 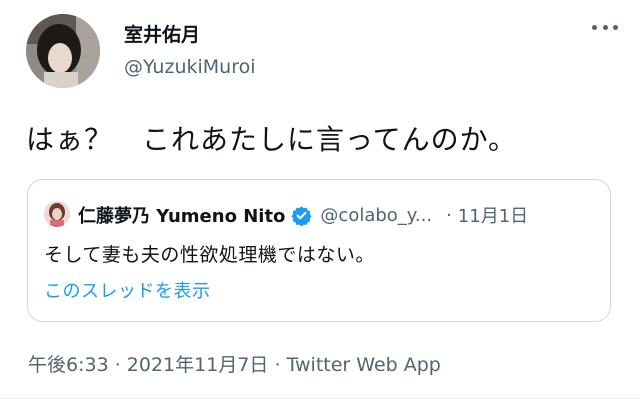 I want to click on author-avatar, so click(x=63, y=51).